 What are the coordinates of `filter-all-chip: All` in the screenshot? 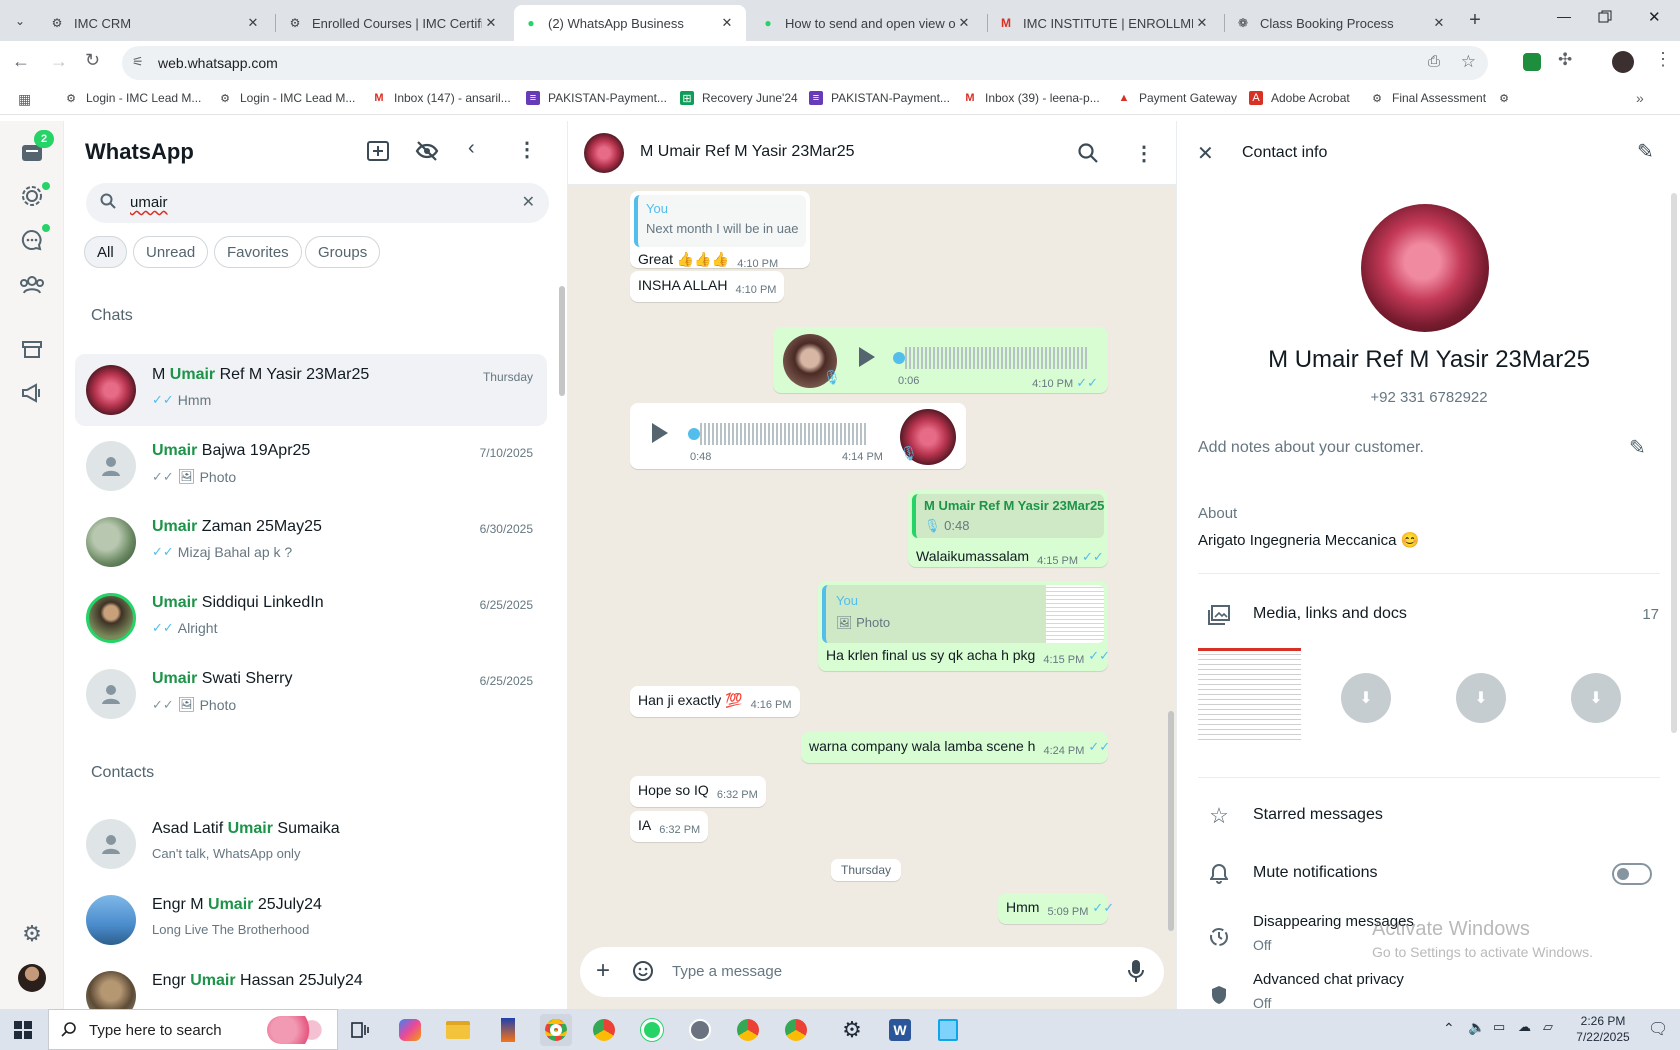 It's located at (105, 252).